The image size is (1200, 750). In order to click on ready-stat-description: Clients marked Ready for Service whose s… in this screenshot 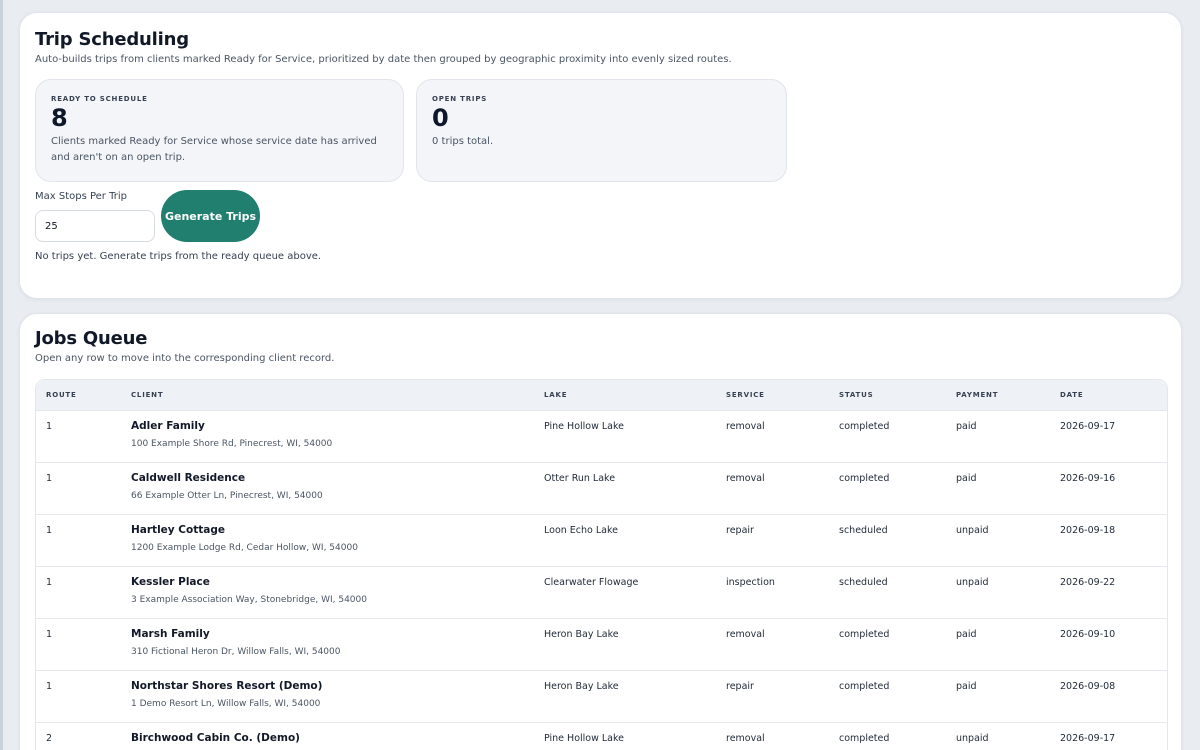, I will do `click(214, 149)`.